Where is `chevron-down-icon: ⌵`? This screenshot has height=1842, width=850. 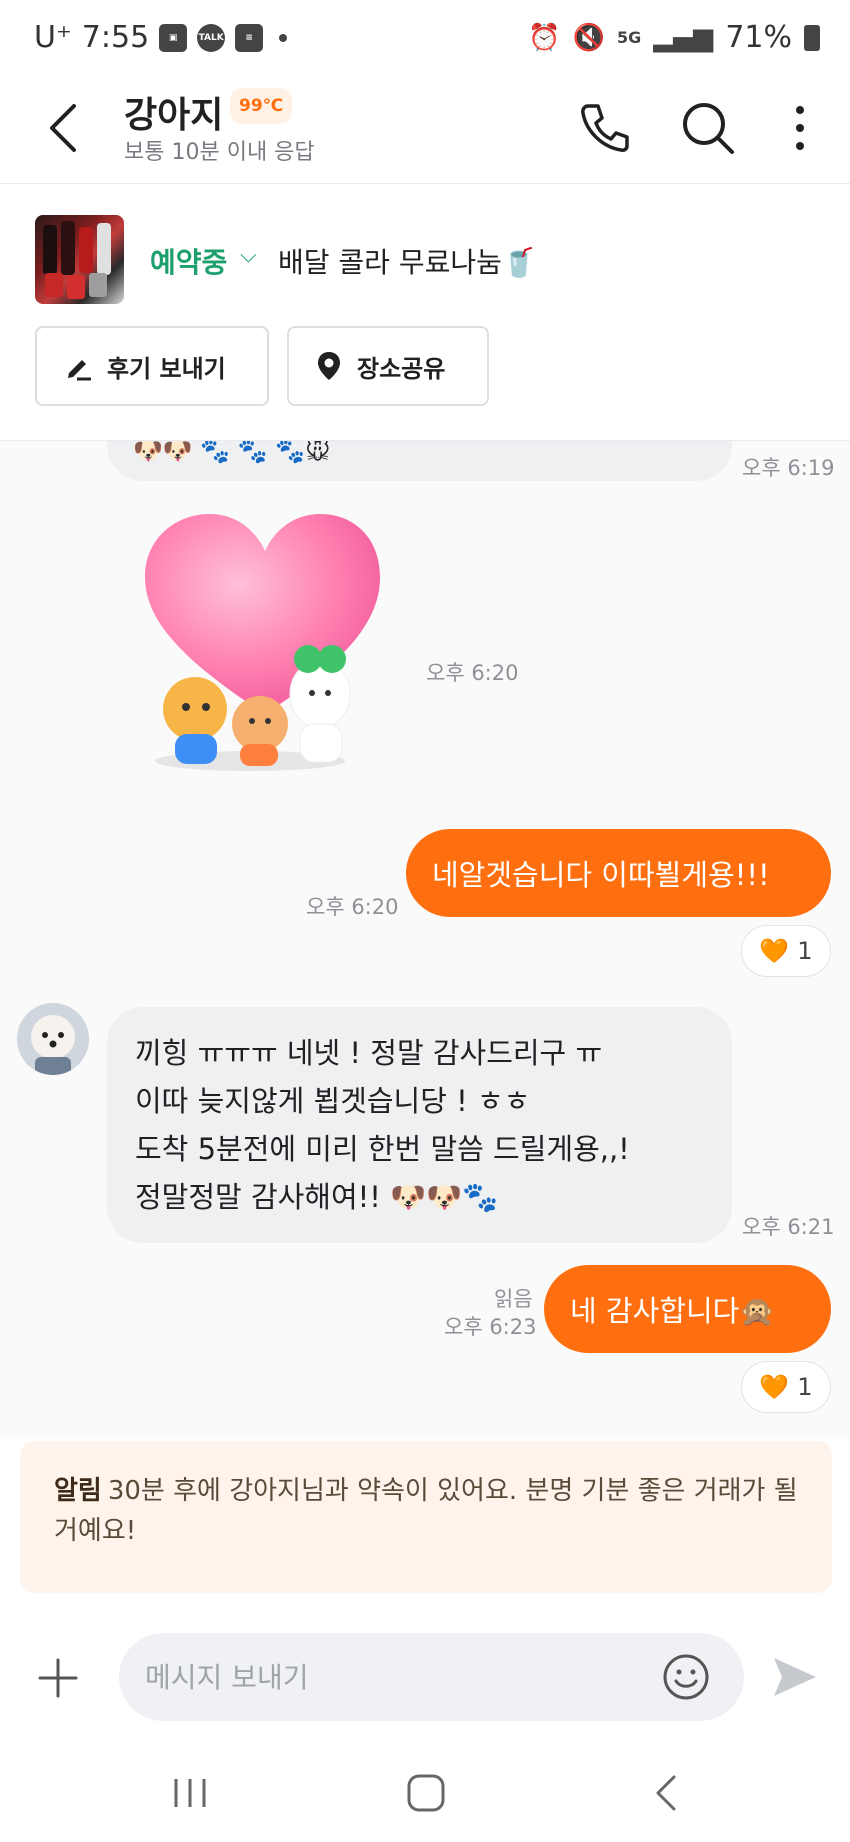 chevron-down-icon: ⌵ is located at coordinates (248, 255).